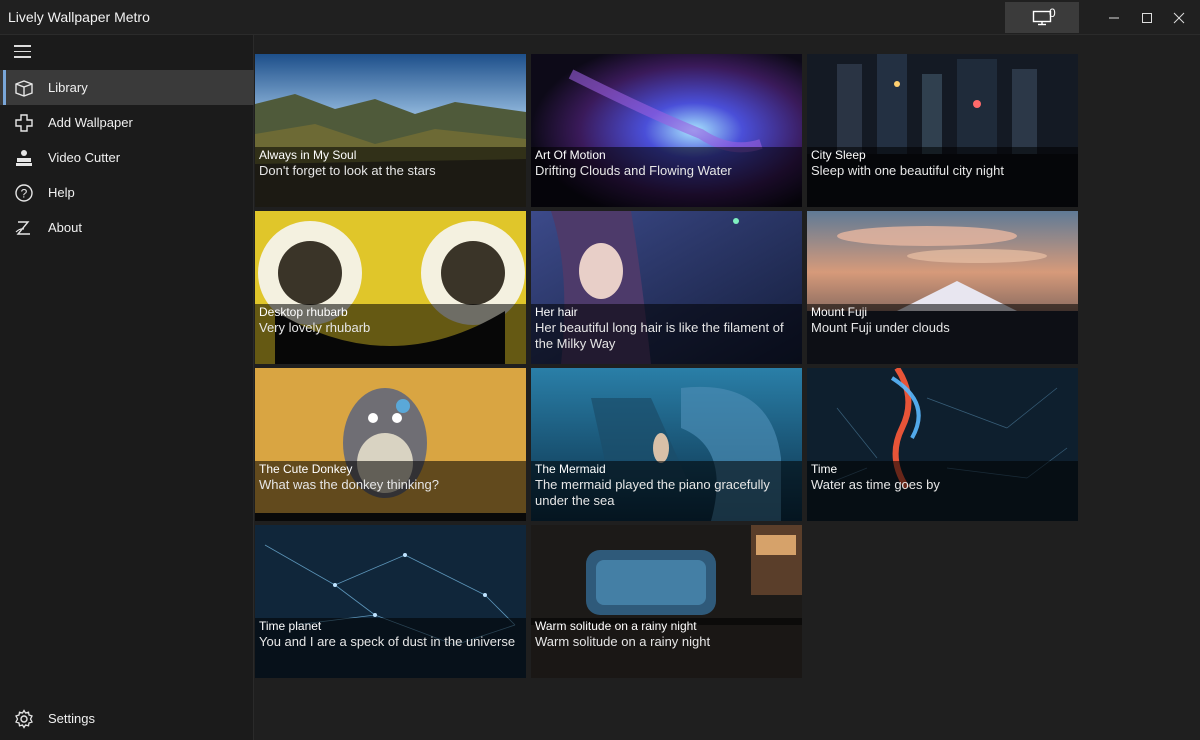  Describe the element at coordinates (61, 192) in the screenshot. I see `sidebar-item-label: Help` at that location.